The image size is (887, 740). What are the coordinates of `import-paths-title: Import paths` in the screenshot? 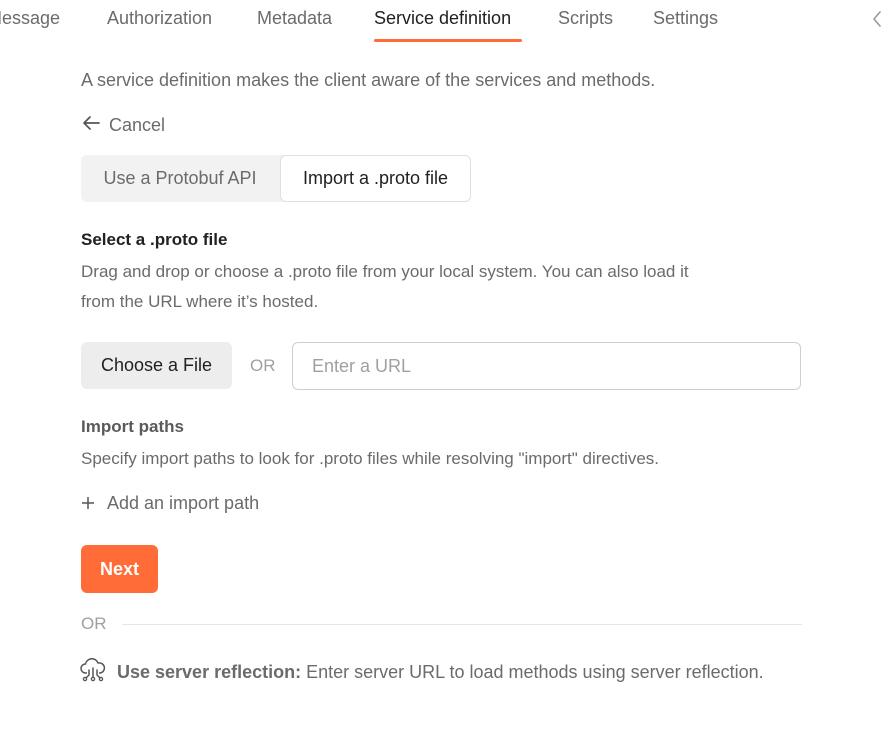 It's located at (132, 426).